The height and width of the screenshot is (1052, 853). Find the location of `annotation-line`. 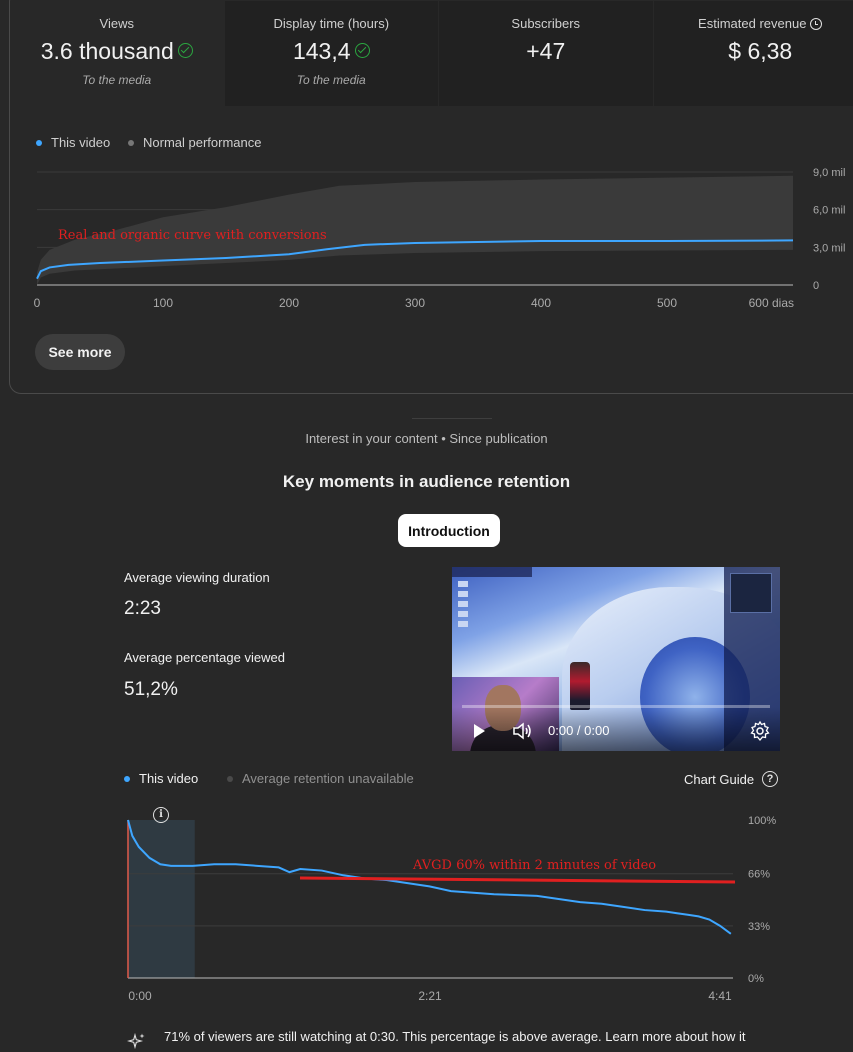

annotation-line is located at coordinates (517, 880).